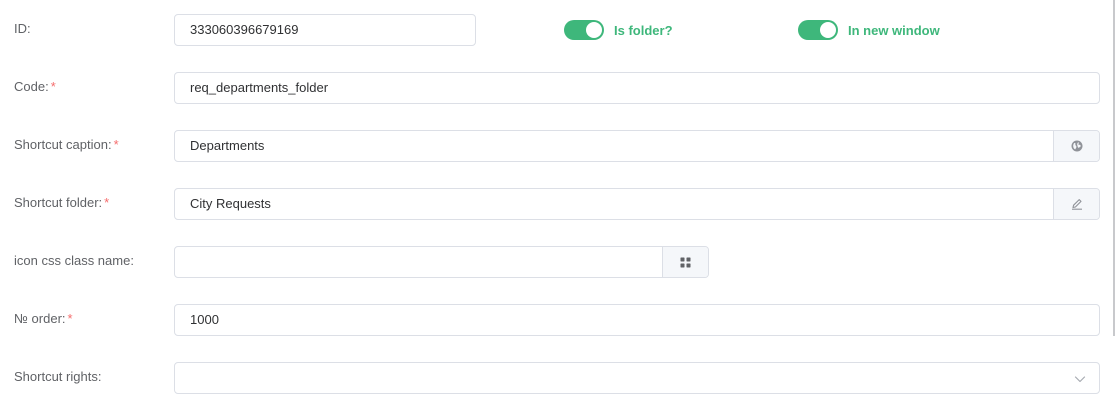 This screenshot has width=1115, height=412. I want to click on shortcut-rights-label: Shortcut rights:, so click(58, 376).